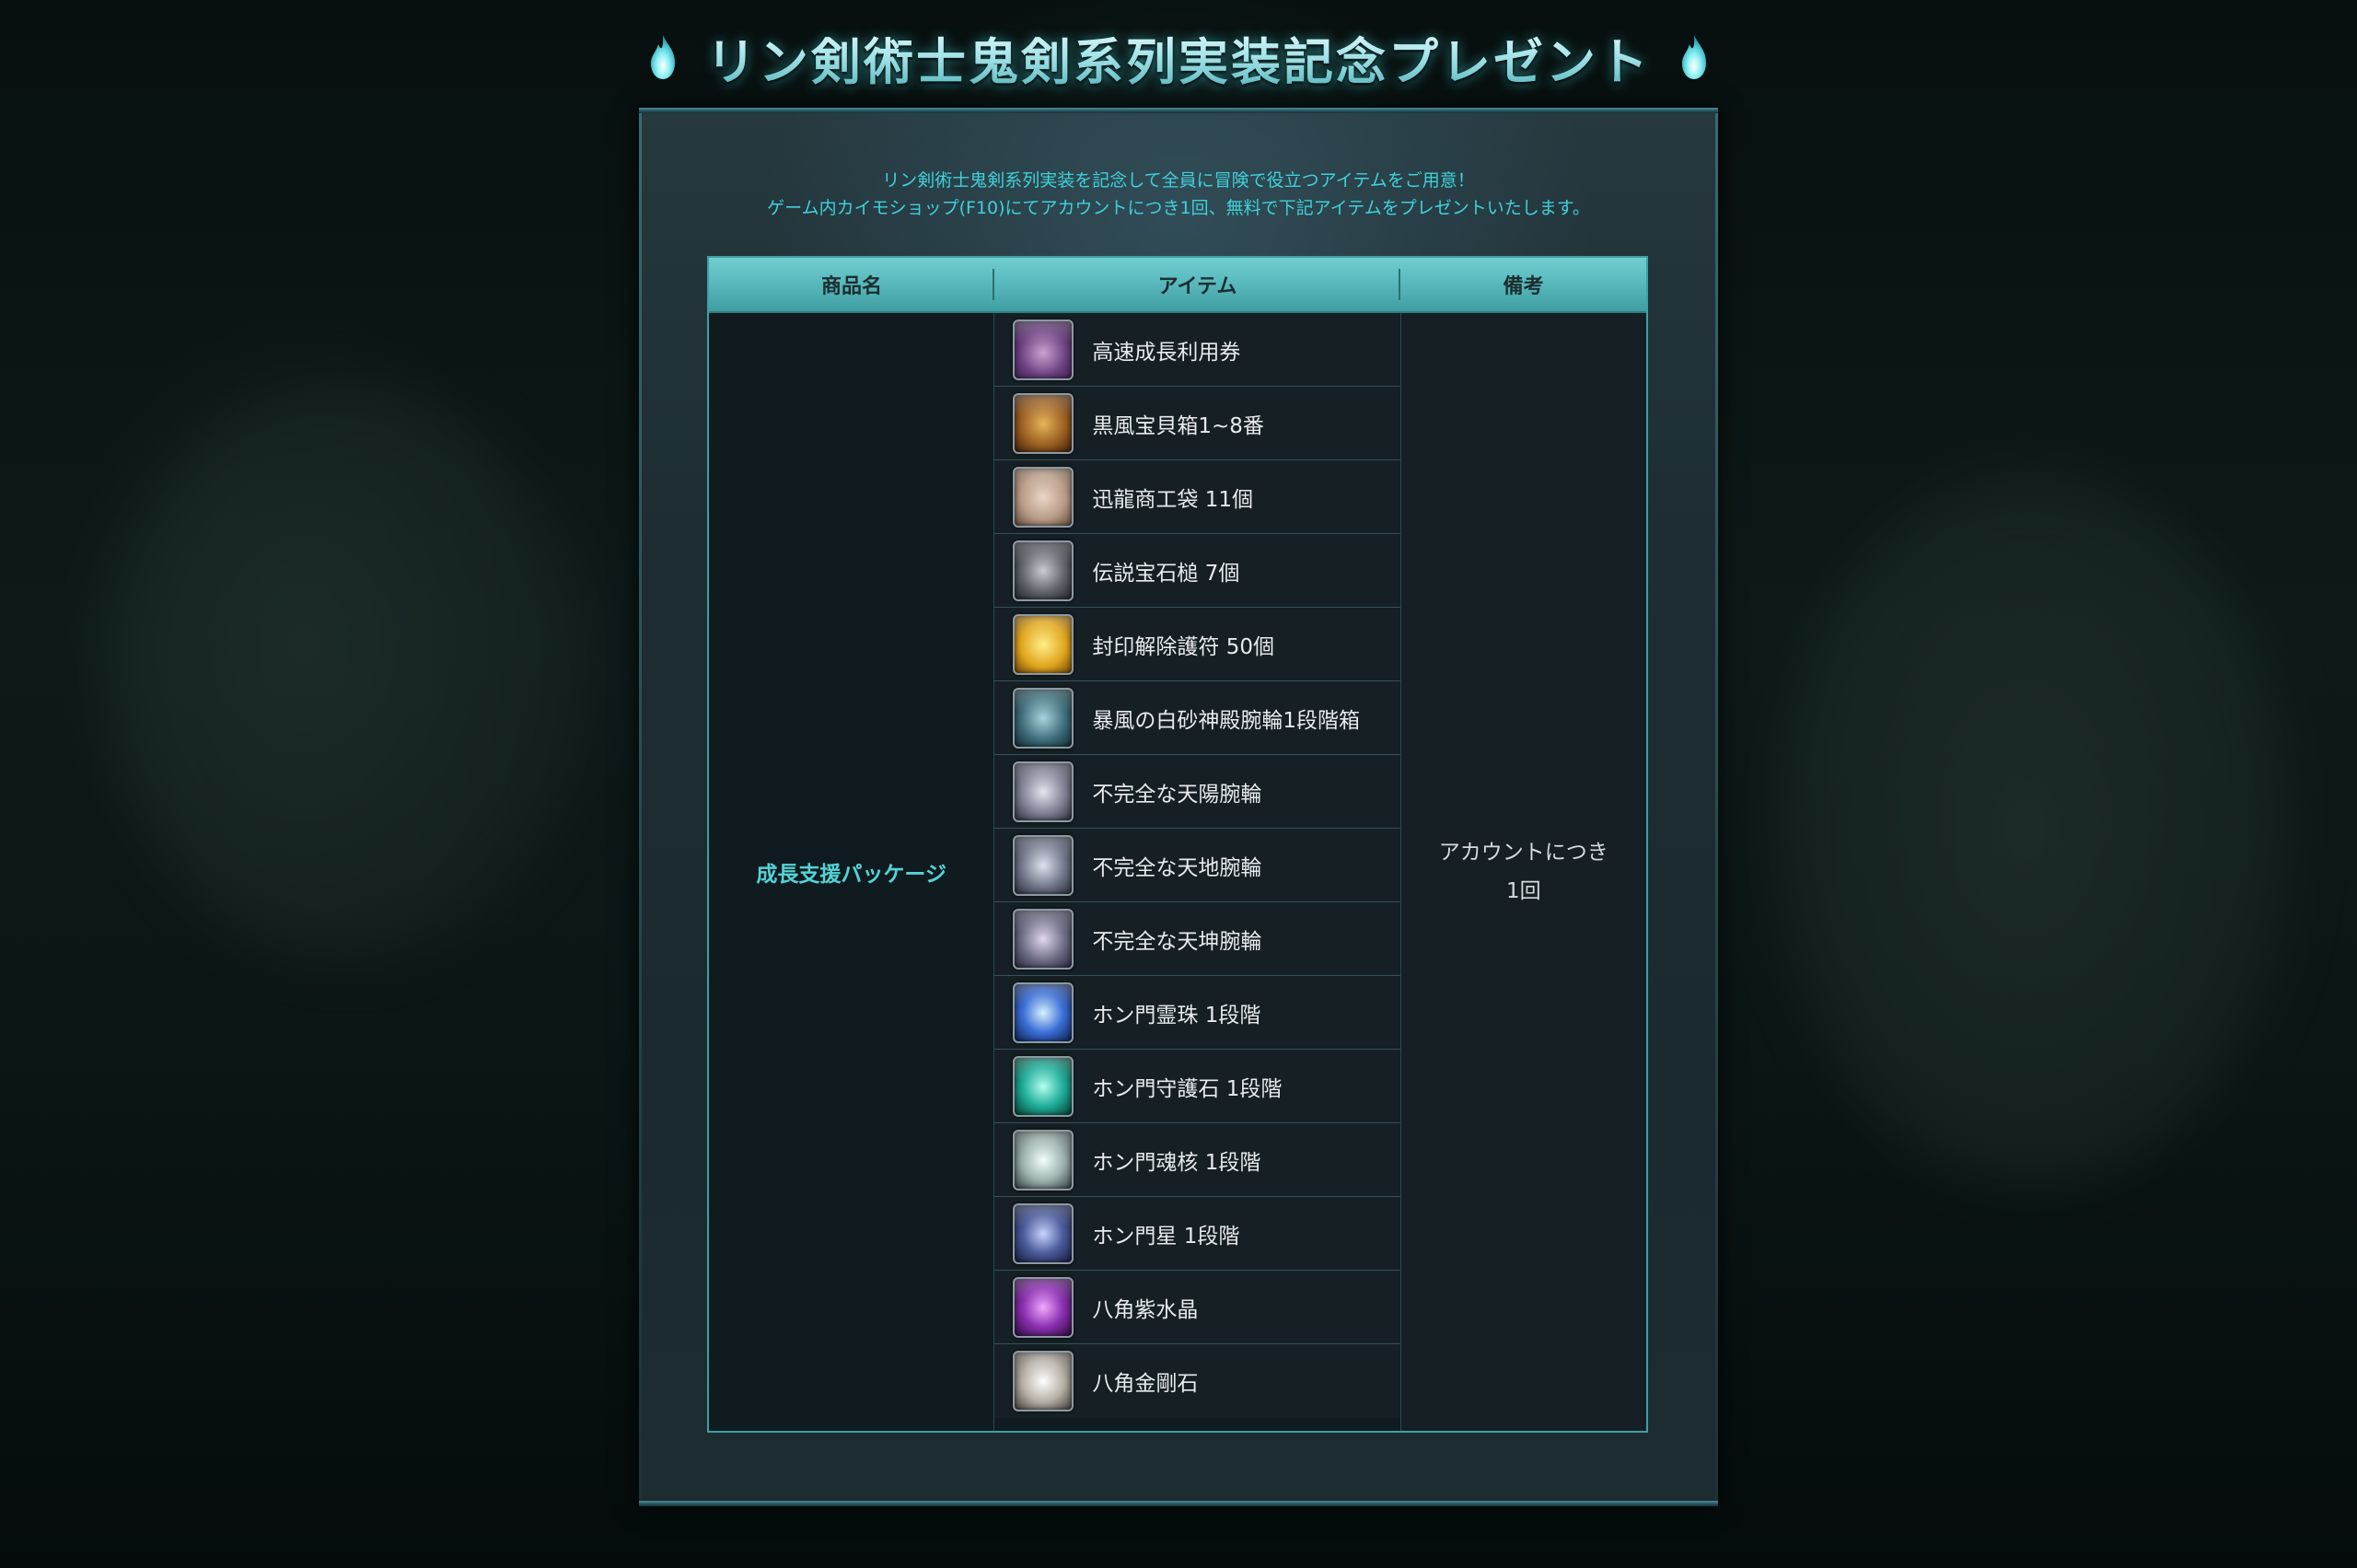 The image size is (2357, 1568). Describe the element at coordinates (1043, 939) in the screenshot. I see `kun-bracelet-icon` at that location.